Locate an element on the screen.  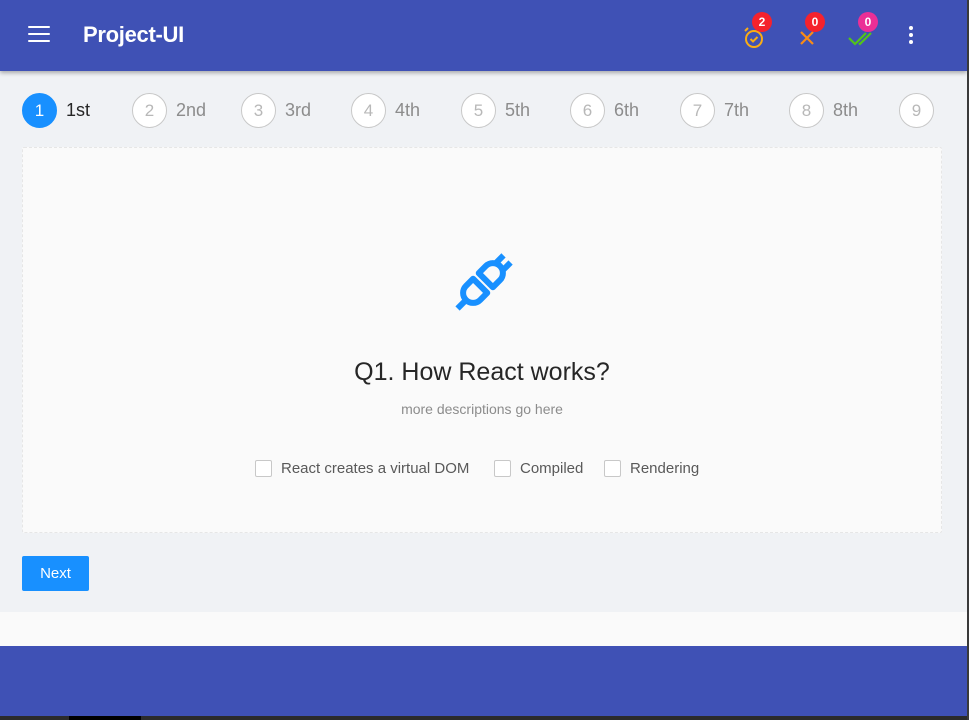
correct-count-badge: 0 is located at coordinates (868, 22).